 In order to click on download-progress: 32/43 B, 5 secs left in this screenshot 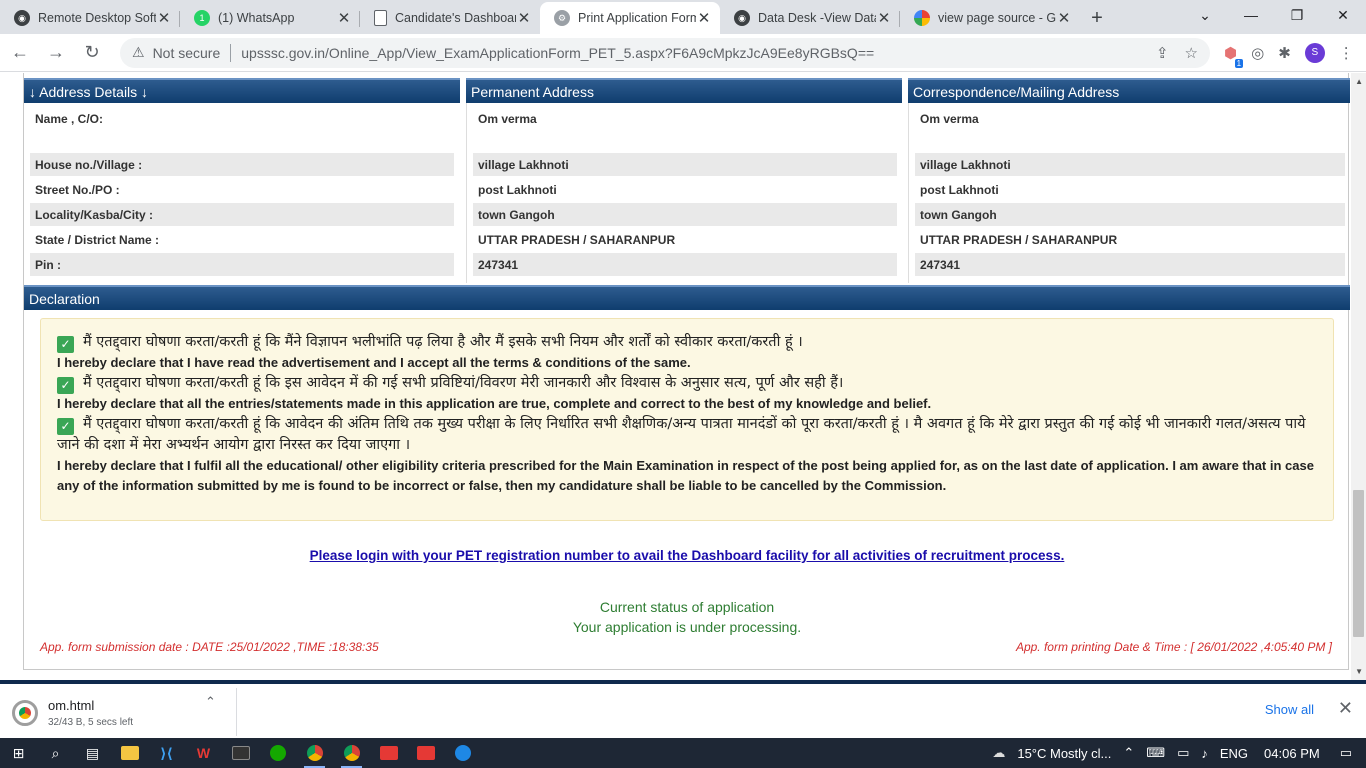, I will do `click(91, 722)`.